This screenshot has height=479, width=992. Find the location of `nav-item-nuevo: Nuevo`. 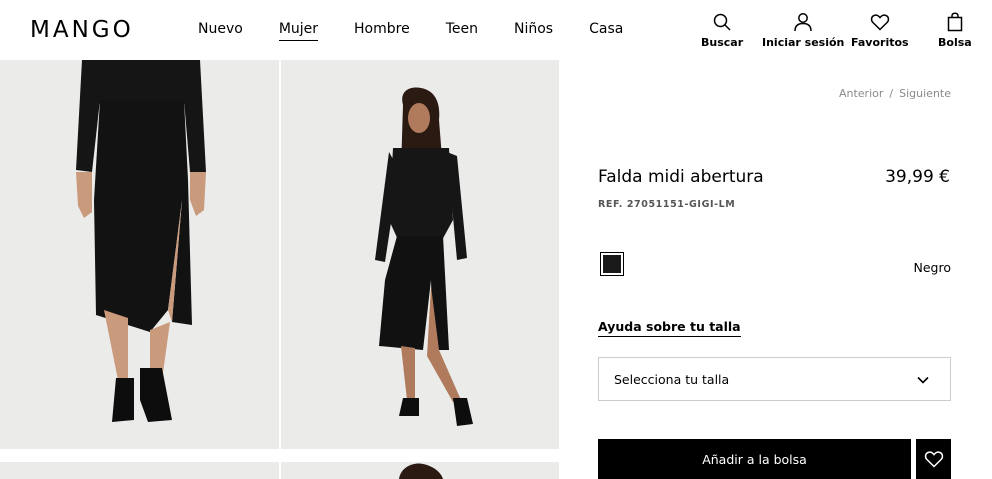

nav-item-nuevo: Nuevo is located at coordinates (220, 31).